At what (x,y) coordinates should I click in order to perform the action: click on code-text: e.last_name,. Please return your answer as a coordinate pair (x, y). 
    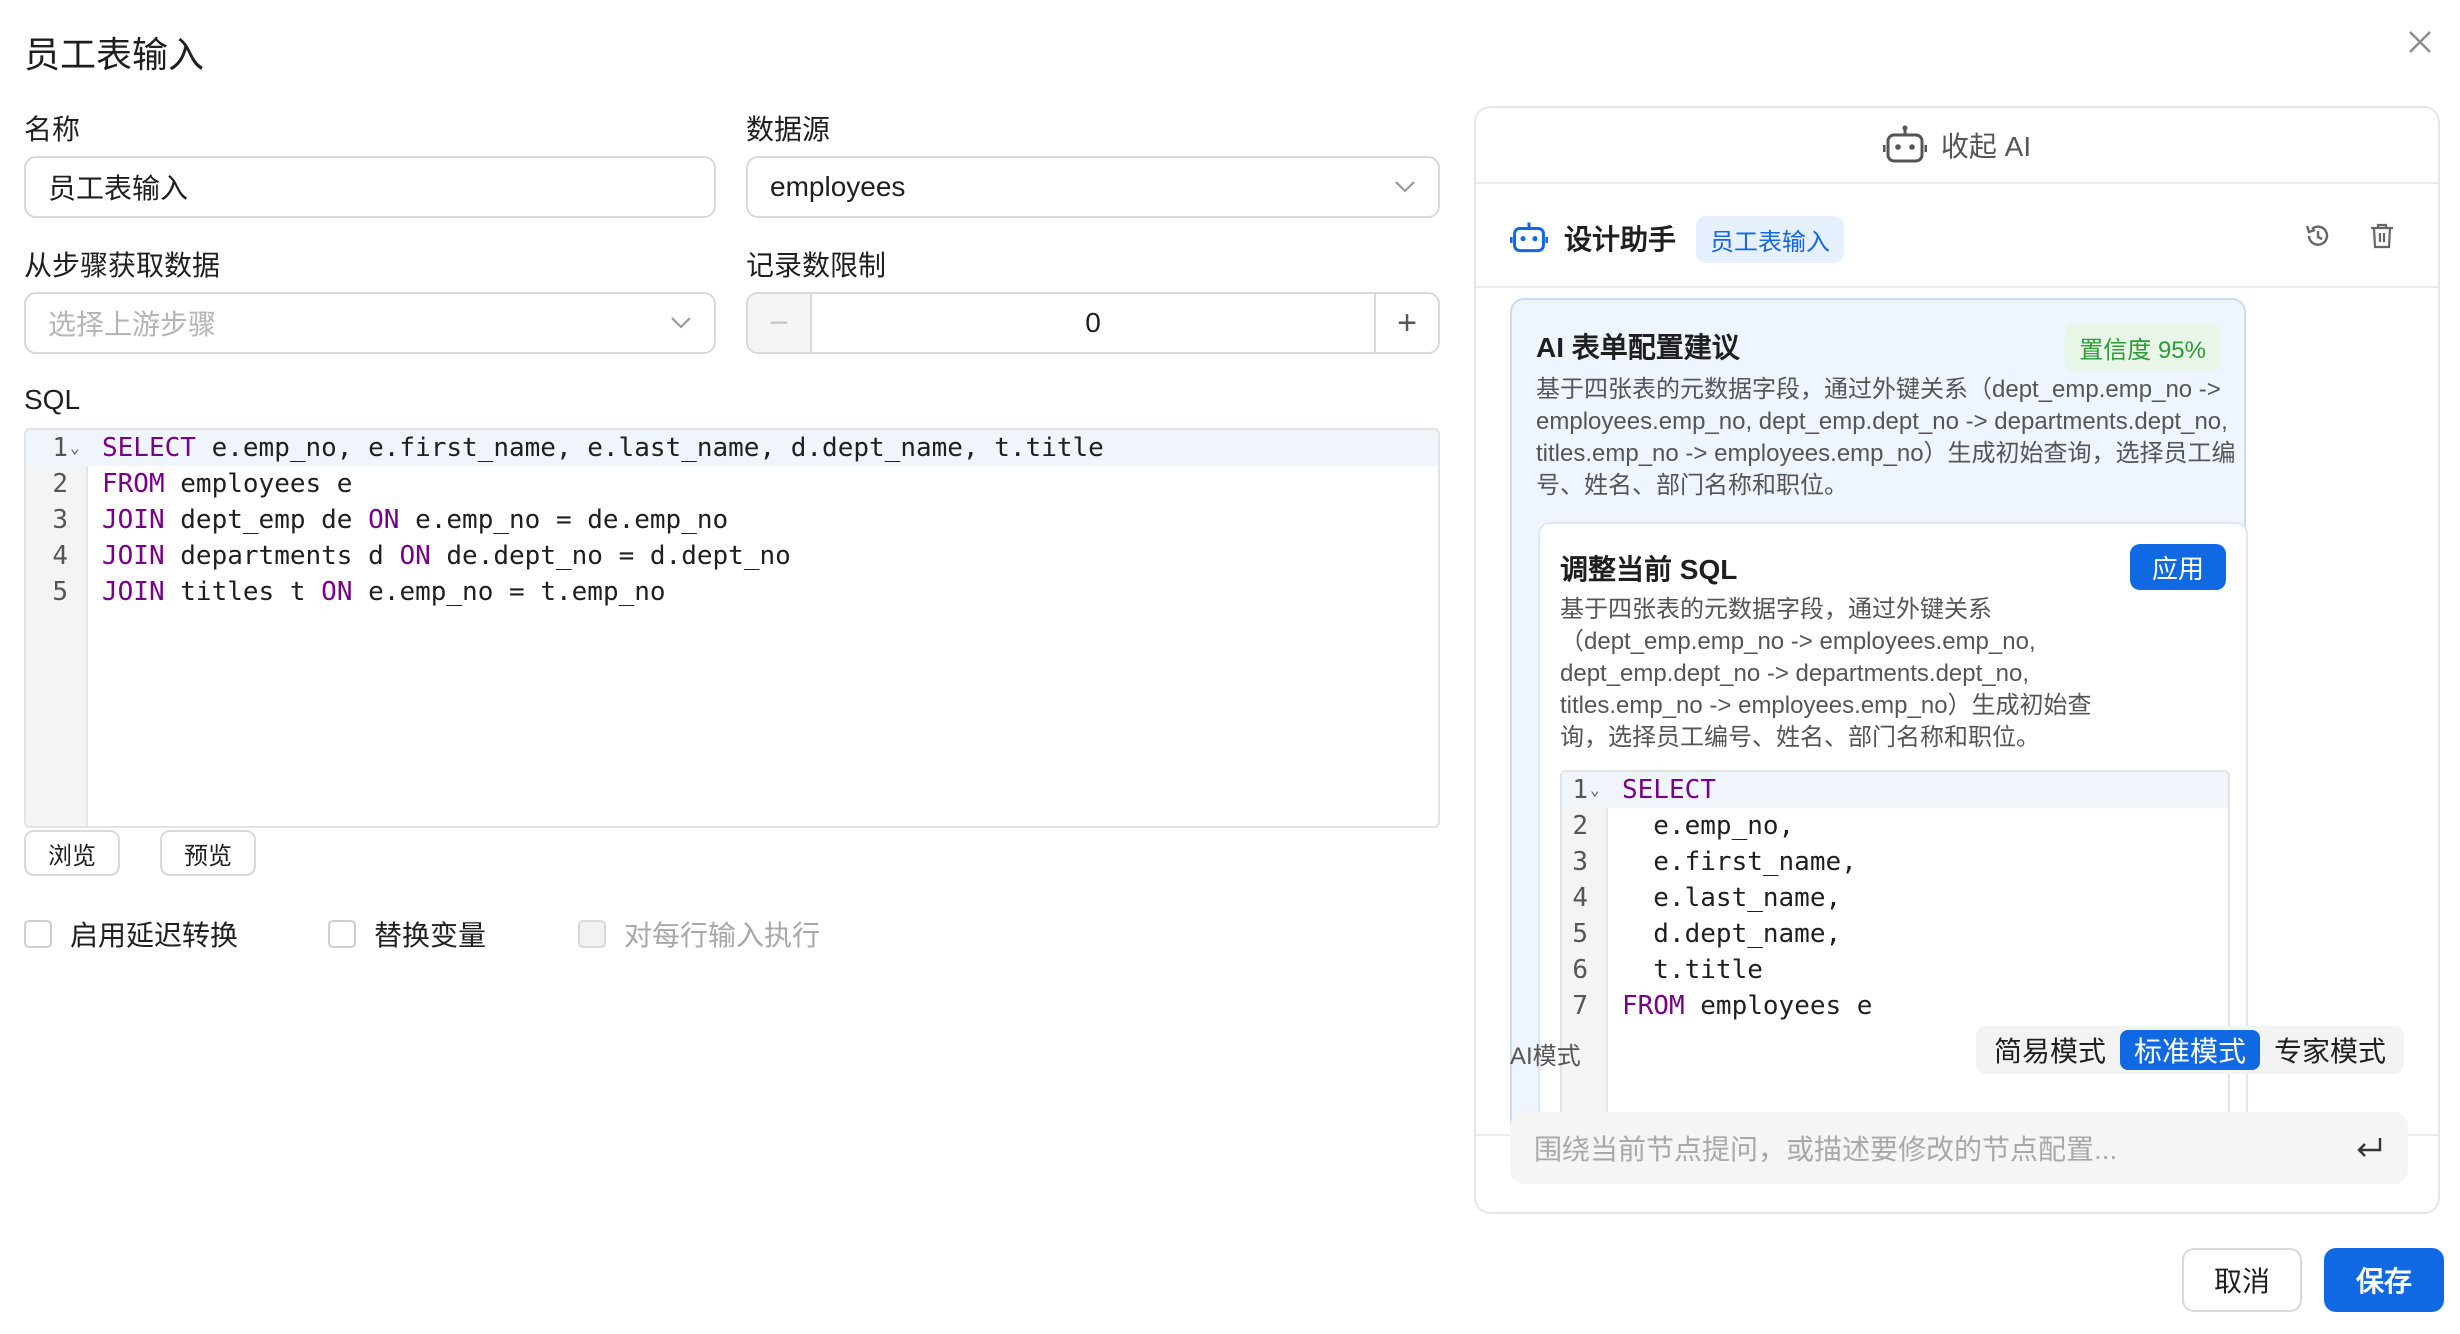
    Looking at the image, I should click on (1732, 898).